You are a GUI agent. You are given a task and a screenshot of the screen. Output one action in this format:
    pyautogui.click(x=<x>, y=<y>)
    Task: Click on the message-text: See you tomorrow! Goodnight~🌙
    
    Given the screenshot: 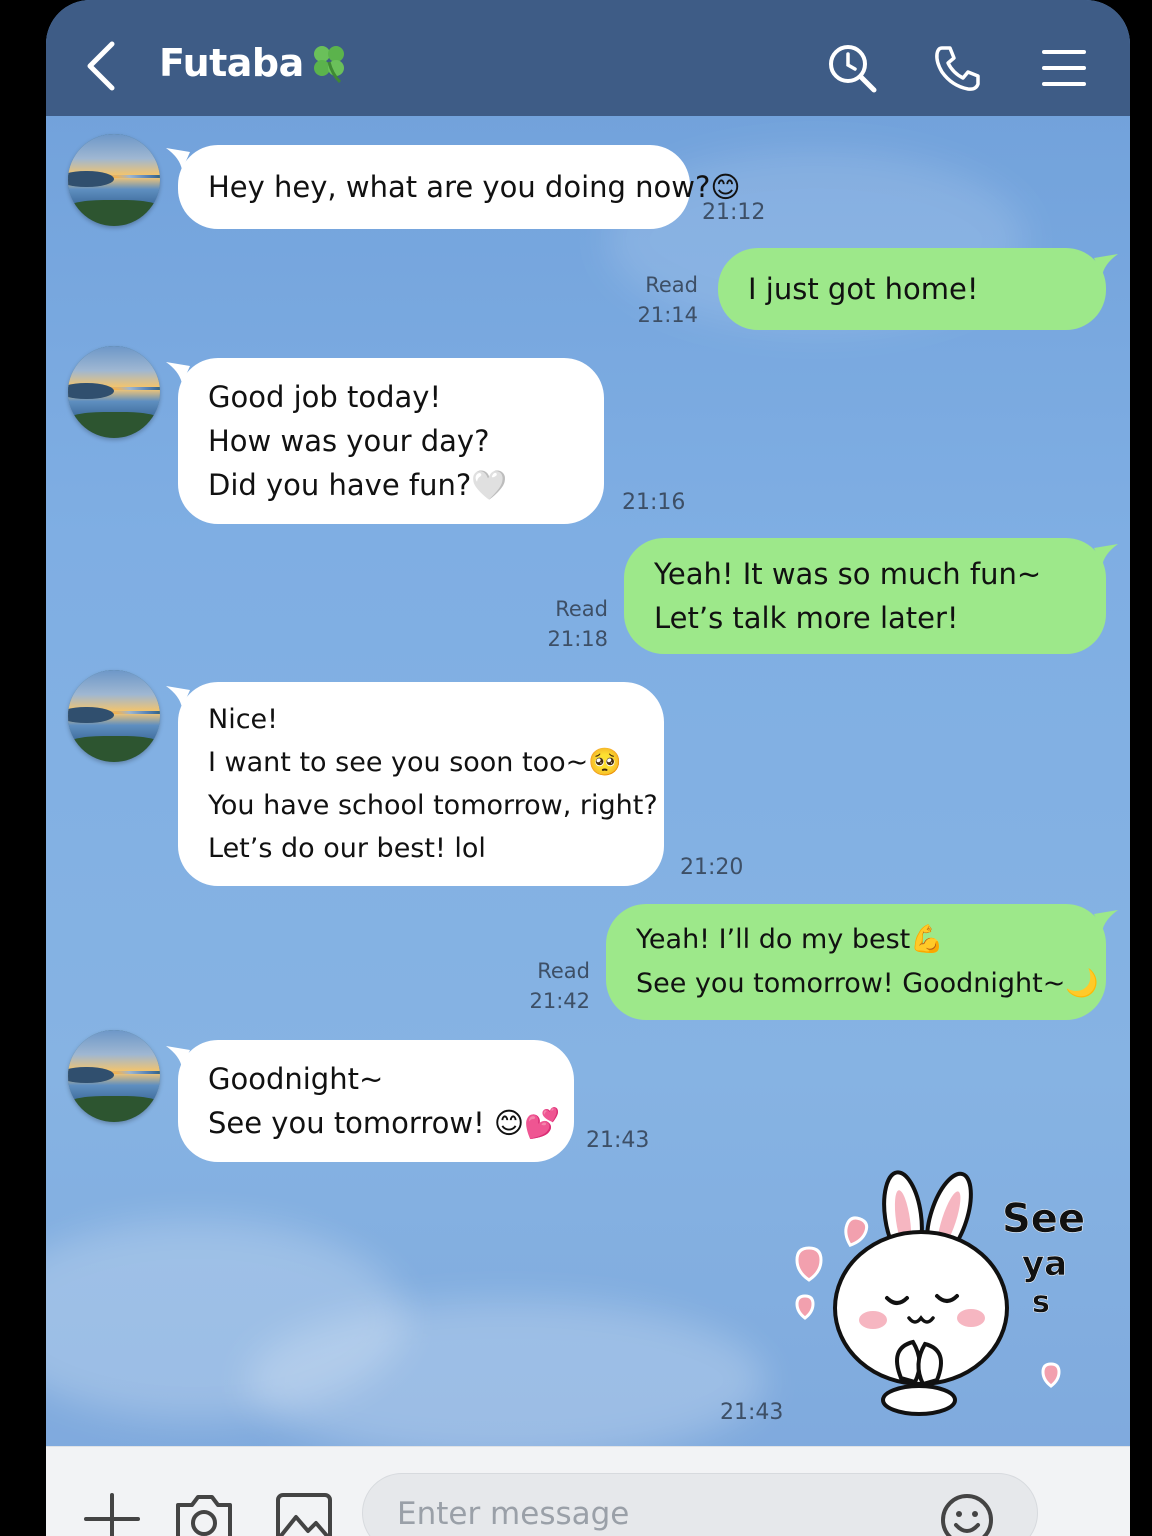 What is the action you would take?
    pyautogui.click(x=867, y=983)
    